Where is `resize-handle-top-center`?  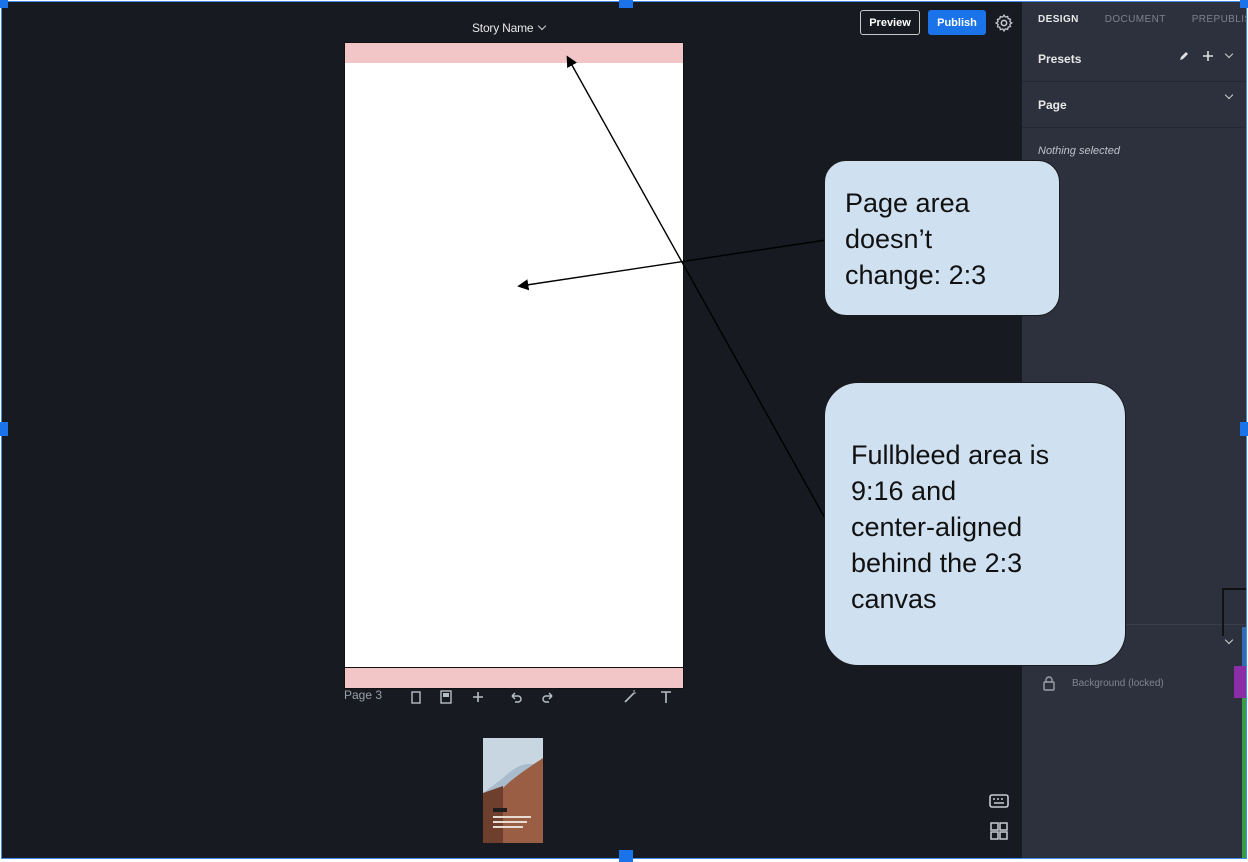
resize-handle-top-center is located at coordinates (626, 4).